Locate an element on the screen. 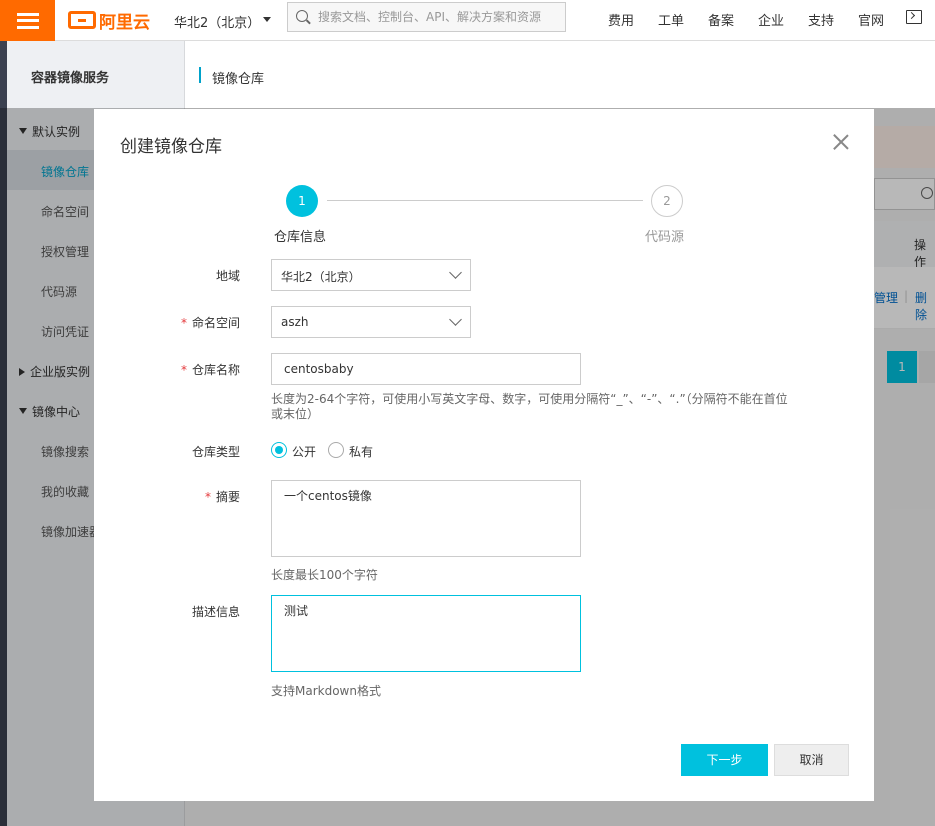  nav-website: 官网 is located at coordinates (871, 19).